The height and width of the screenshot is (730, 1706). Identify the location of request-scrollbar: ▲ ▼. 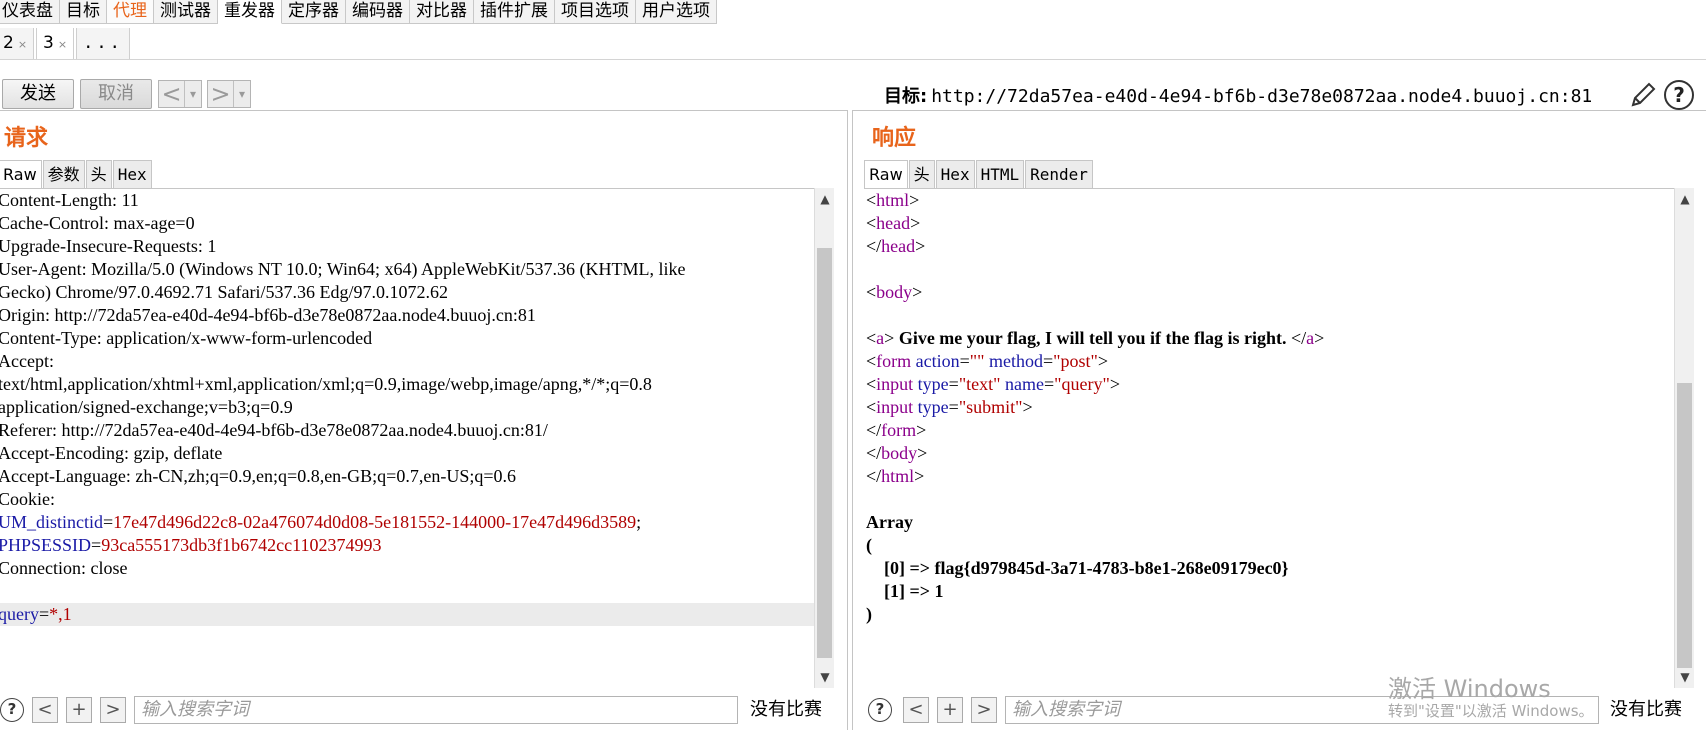
(824, 438).